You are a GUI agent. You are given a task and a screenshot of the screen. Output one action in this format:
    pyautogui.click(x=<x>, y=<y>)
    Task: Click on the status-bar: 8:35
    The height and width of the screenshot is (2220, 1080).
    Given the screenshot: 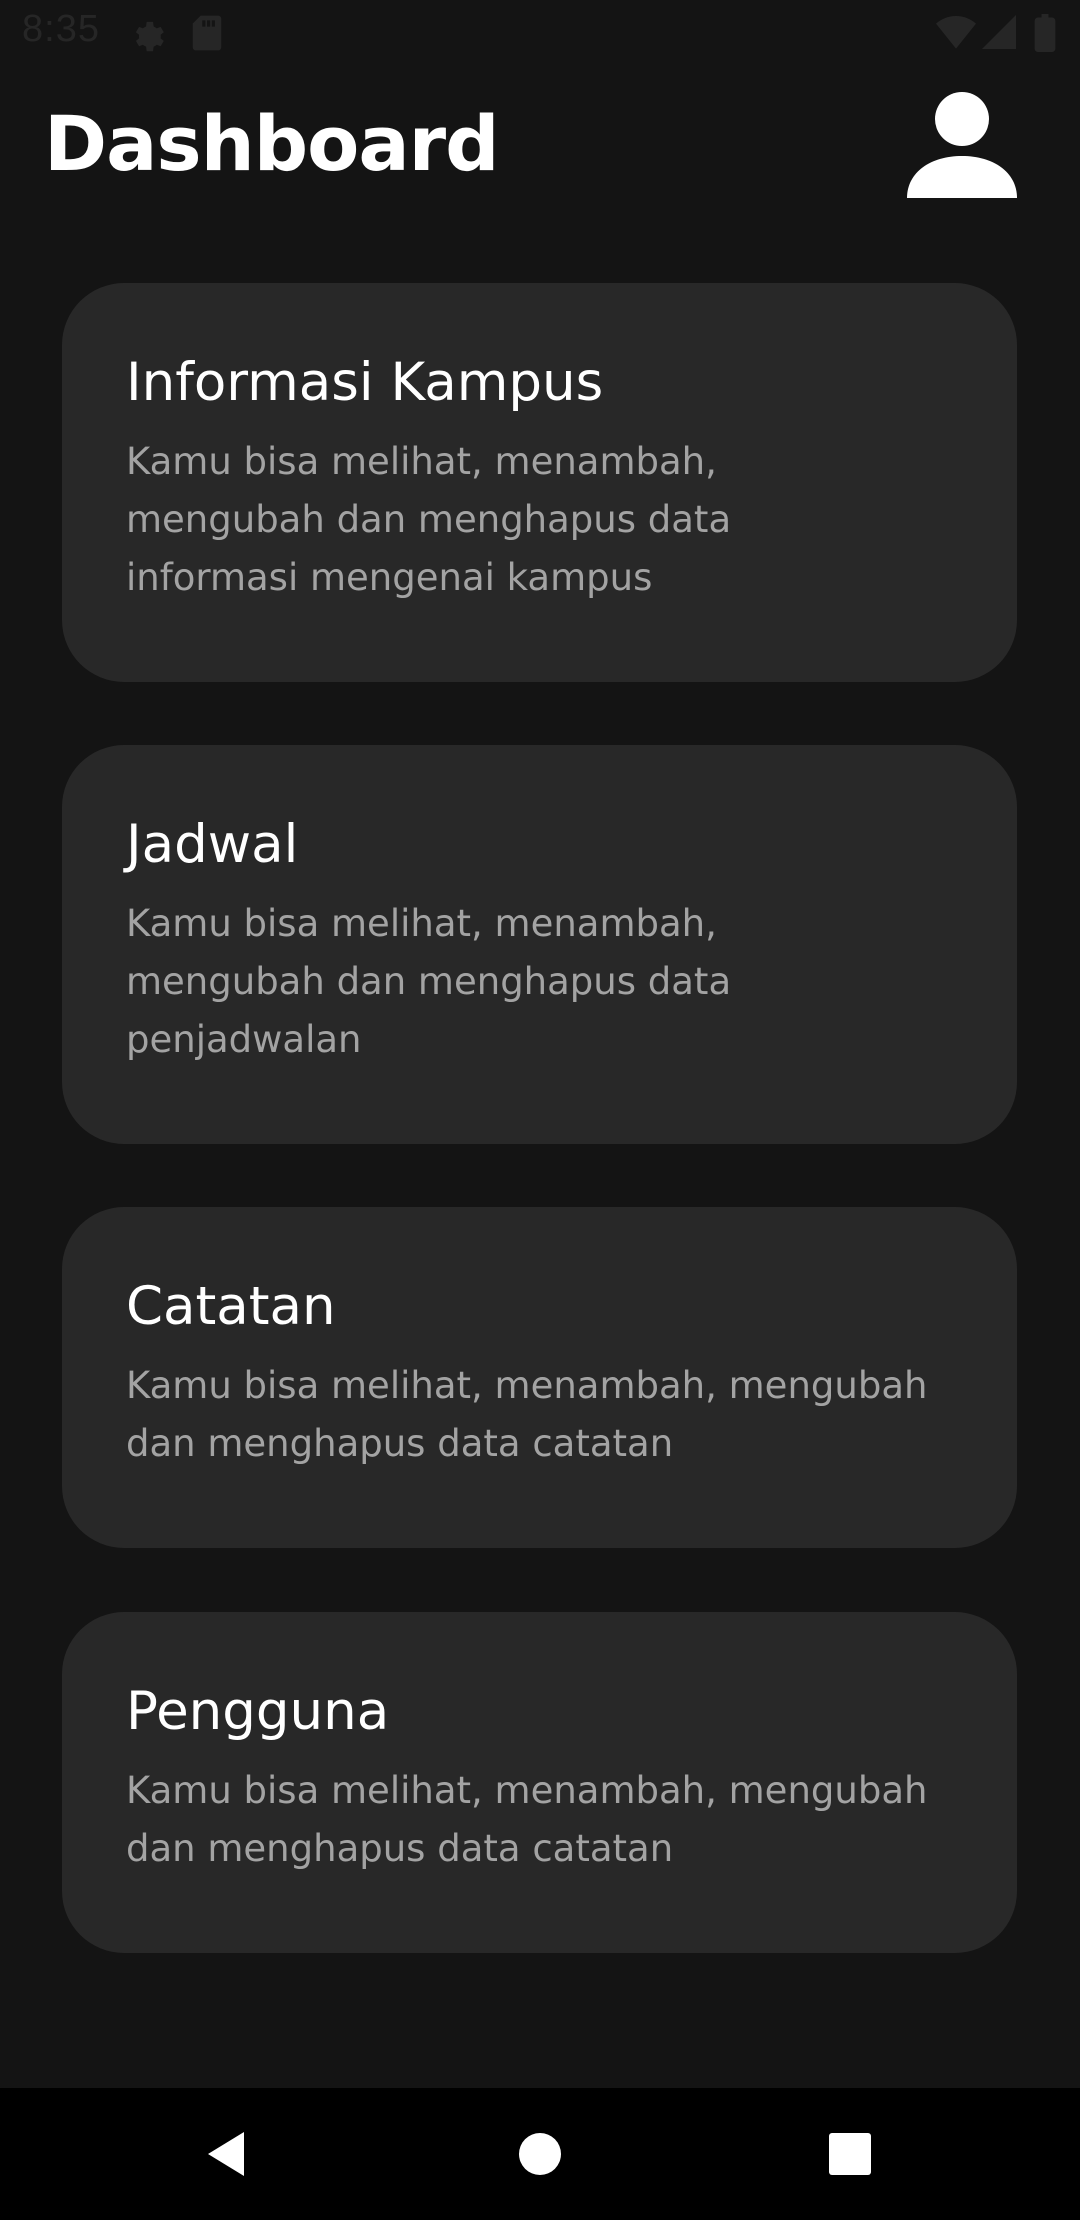 What is the action you would take?
    pyautogui.click(x=540, y=33)
    